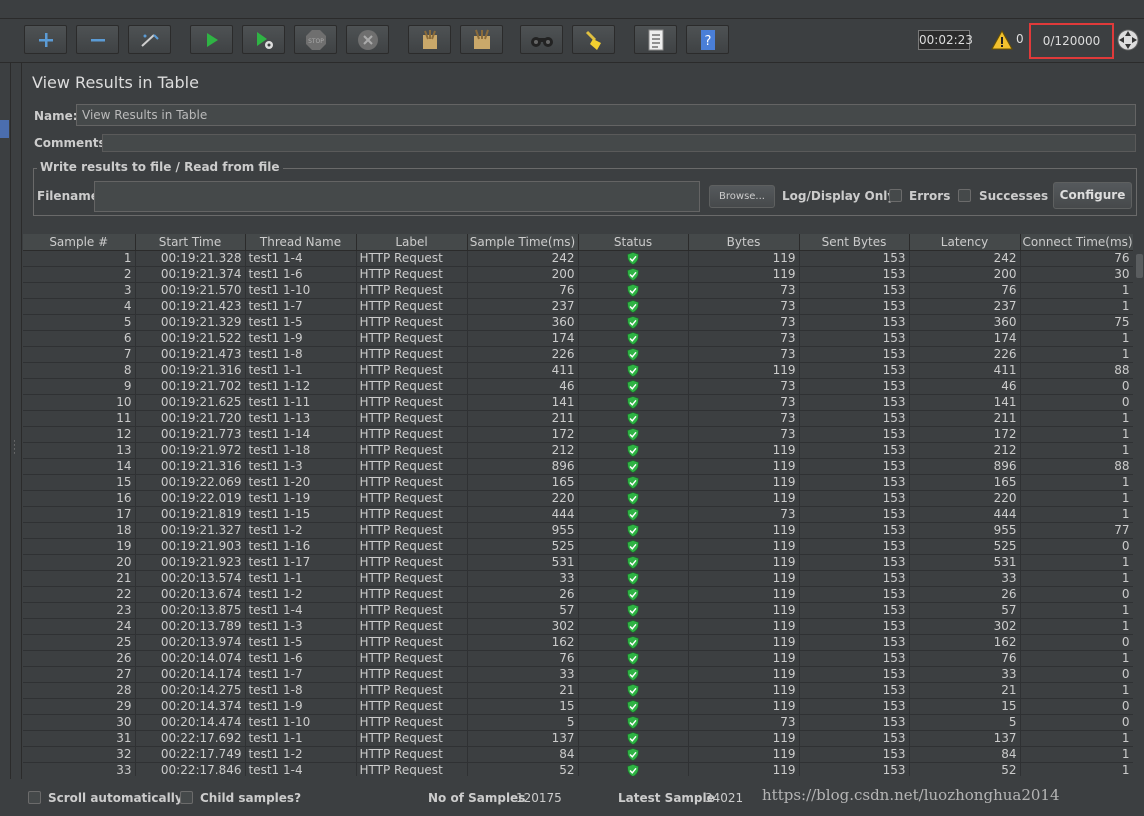 The width and height of the screenshot is (1144, 816). I want to click on table-scrollbar, so click(1139, 505).